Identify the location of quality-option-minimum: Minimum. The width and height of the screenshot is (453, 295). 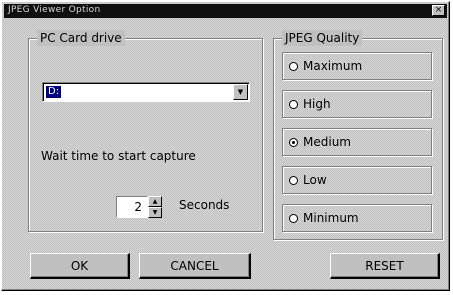
(357, 218).